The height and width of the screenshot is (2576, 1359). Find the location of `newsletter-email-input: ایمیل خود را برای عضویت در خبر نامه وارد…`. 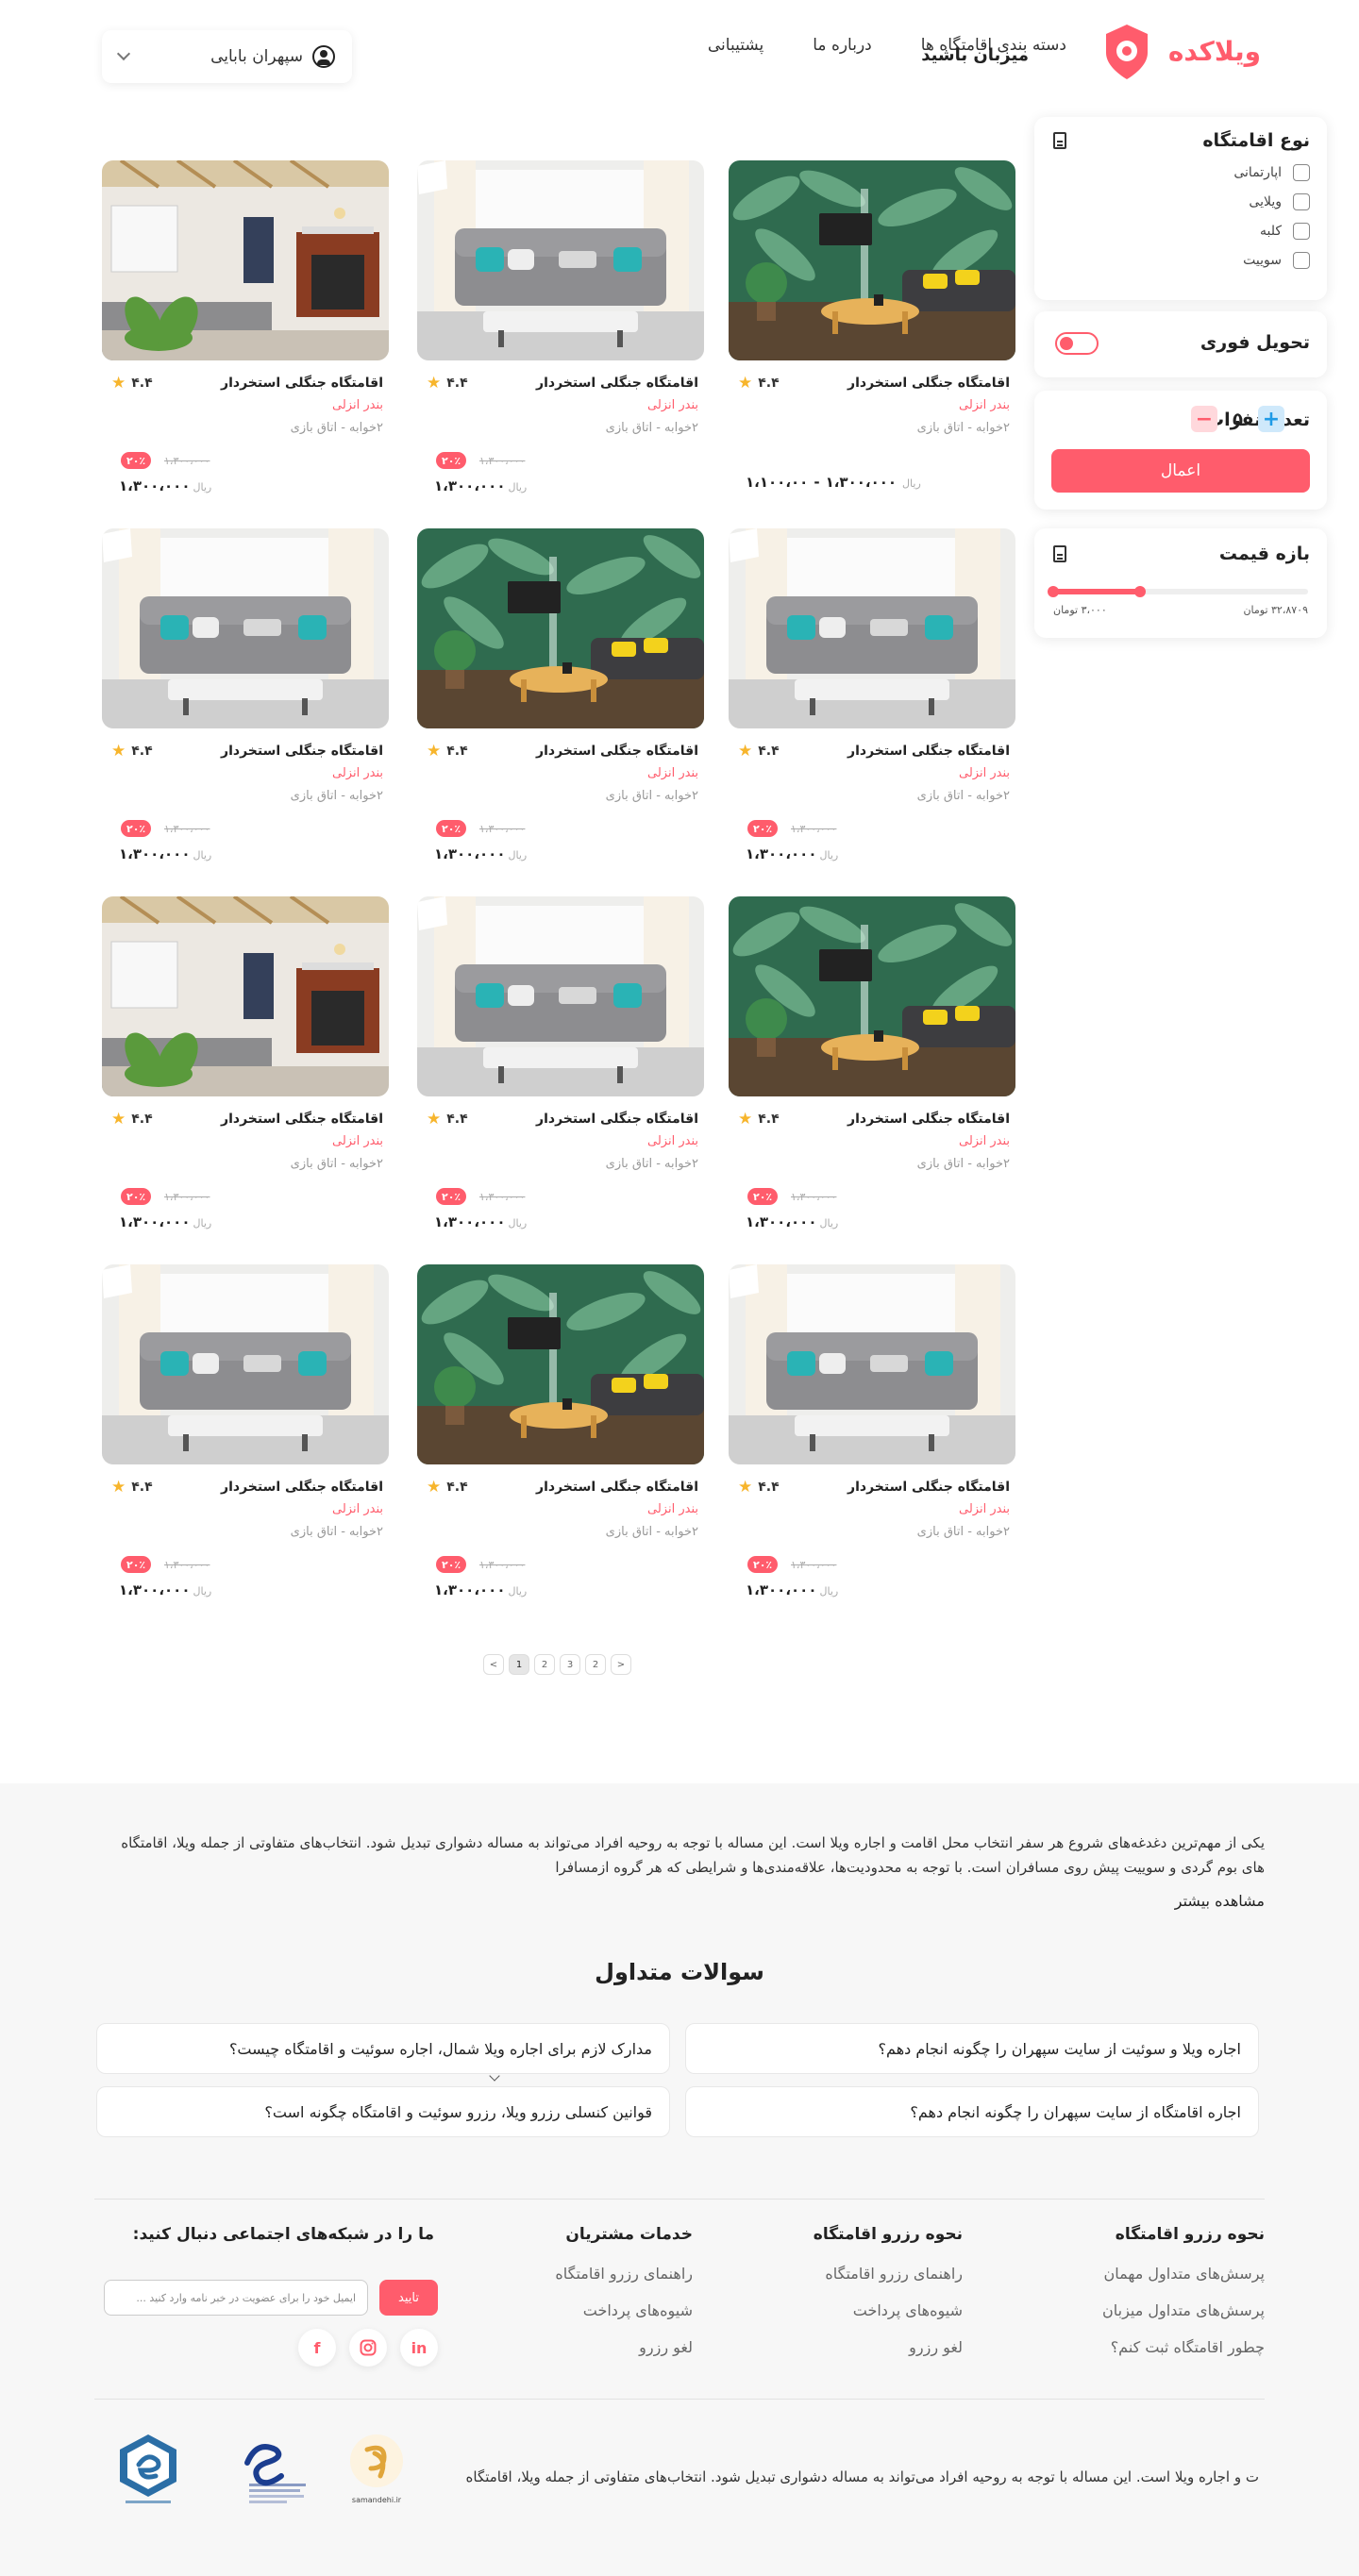

newsletter-email-input: ایمیل خود را برای عضویت در خبر نامه وارد… is located at coordinates (236, 2298).